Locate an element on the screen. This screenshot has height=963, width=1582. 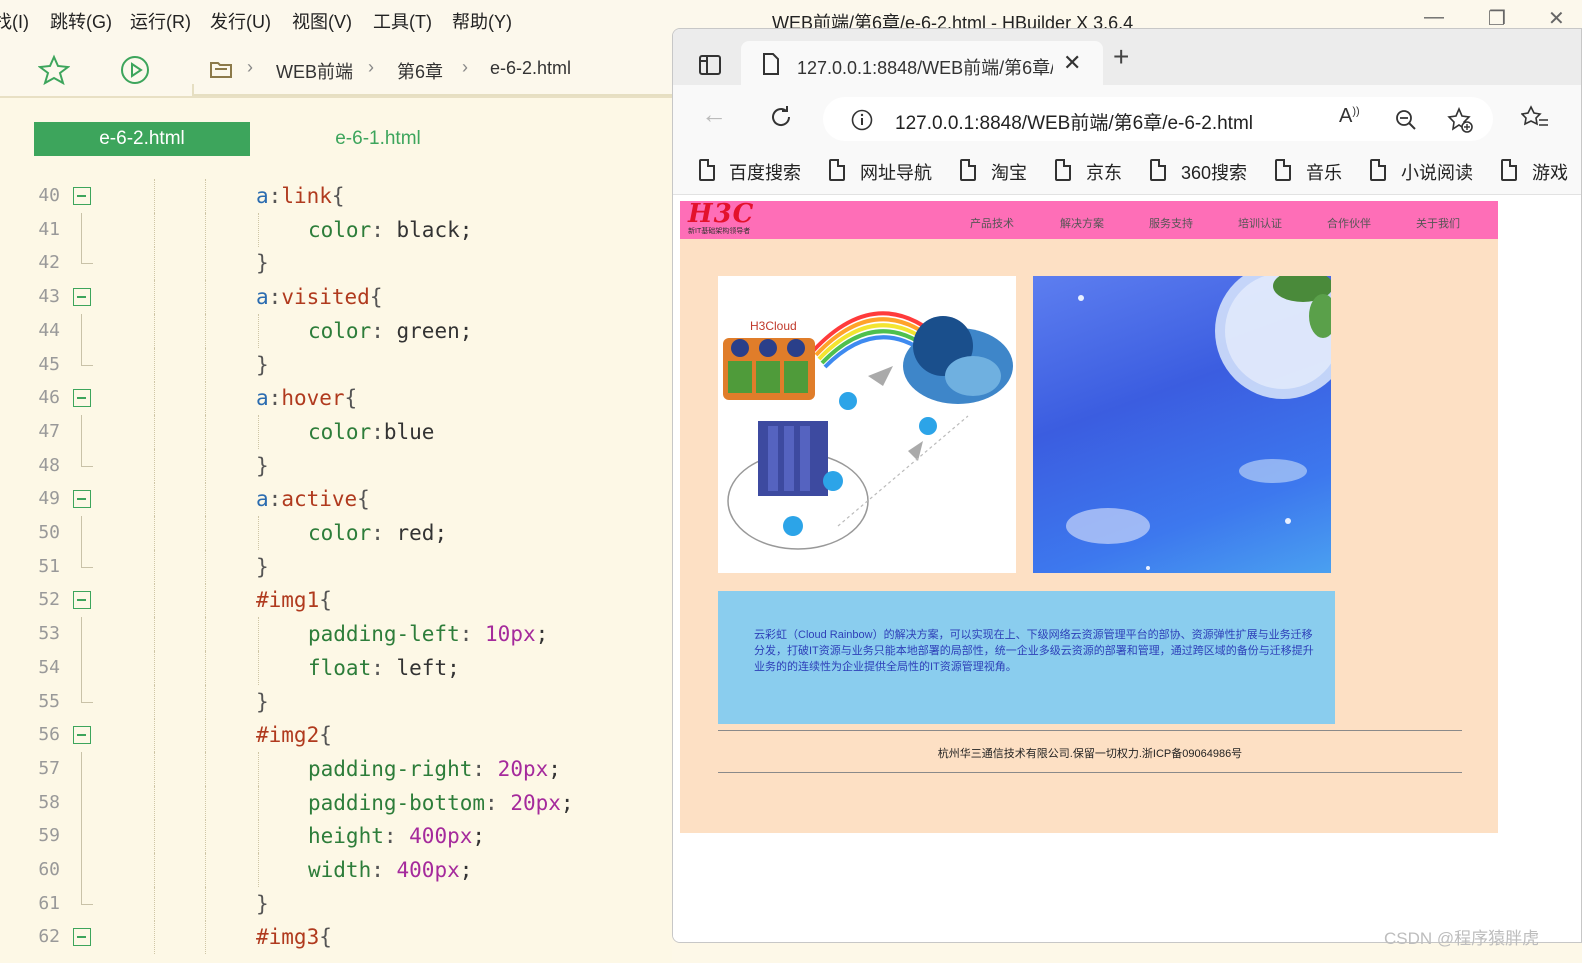
line-number: 50 is located at coordinates (49, 532).